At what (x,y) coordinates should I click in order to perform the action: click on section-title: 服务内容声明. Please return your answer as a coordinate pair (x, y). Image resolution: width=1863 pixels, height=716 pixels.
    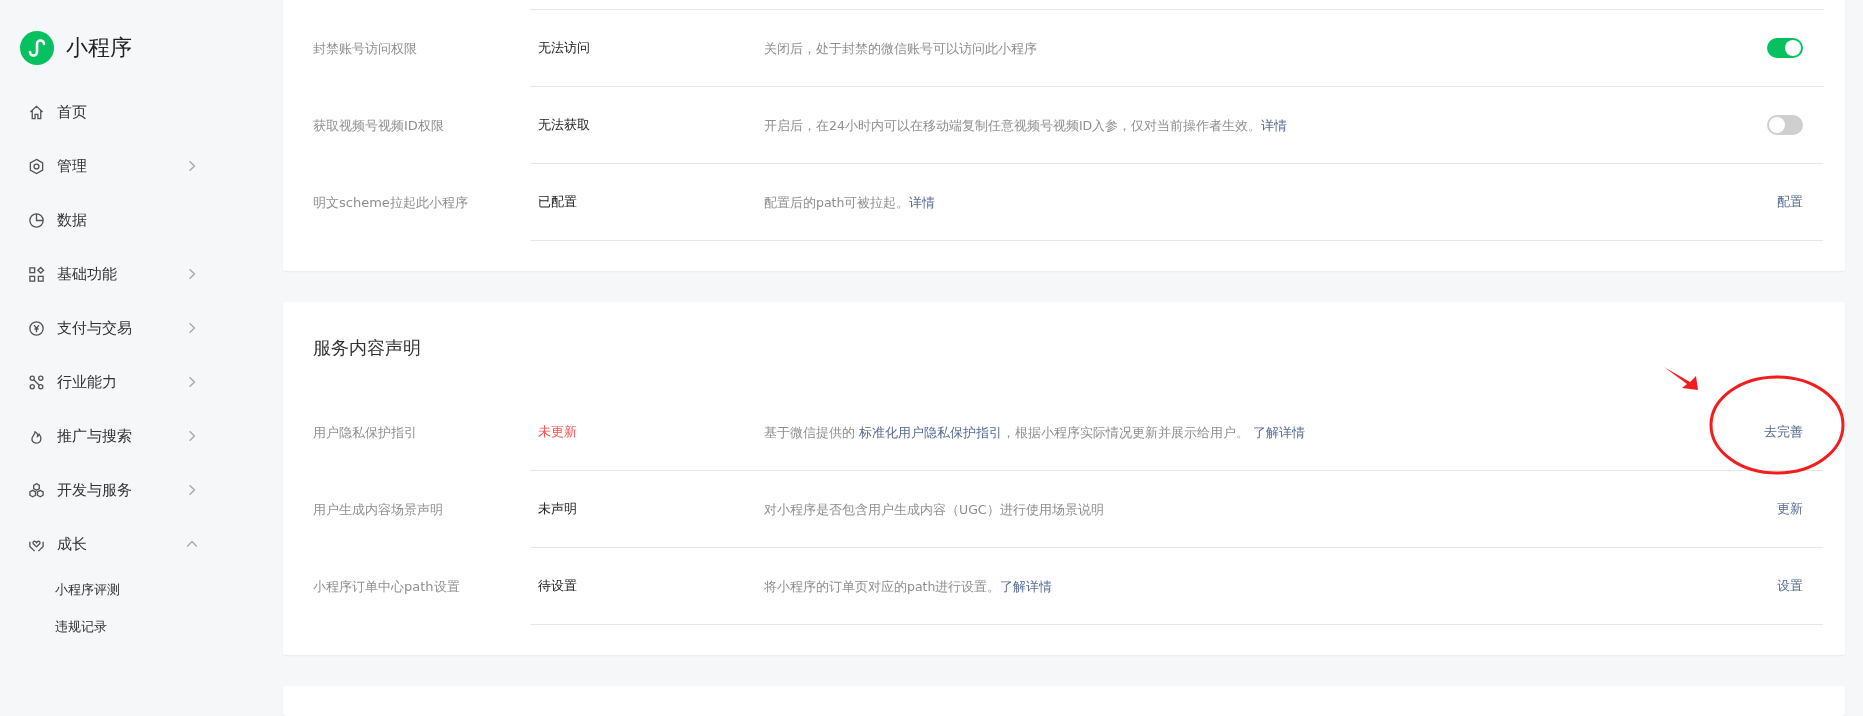
    Looking at the image, I should click on (367, 348).